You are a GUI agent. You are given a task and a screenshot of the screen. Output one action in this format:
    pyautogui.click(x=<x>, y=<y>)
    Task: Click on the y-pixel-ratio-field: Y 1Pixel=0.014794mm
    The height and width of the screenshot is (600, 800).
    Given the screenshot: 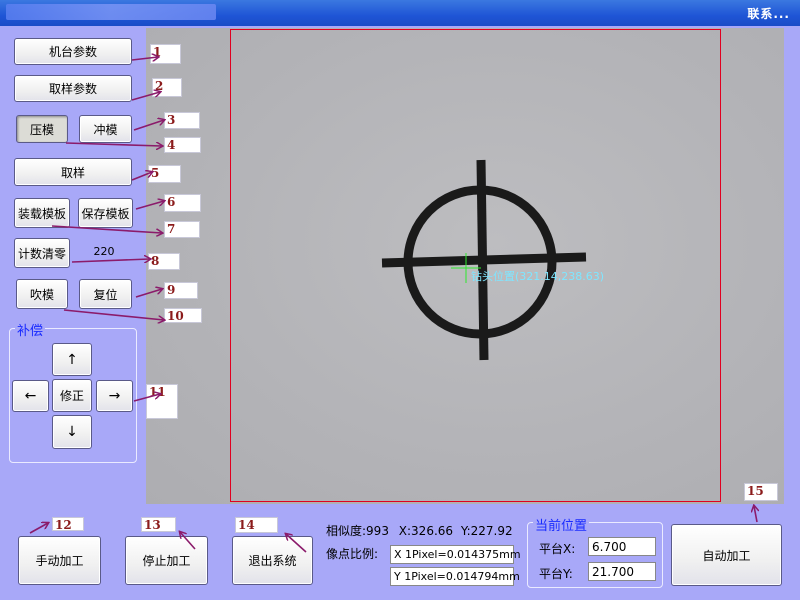 What is the action you would take?
    pyautogui.click(x=455, y=576)
    